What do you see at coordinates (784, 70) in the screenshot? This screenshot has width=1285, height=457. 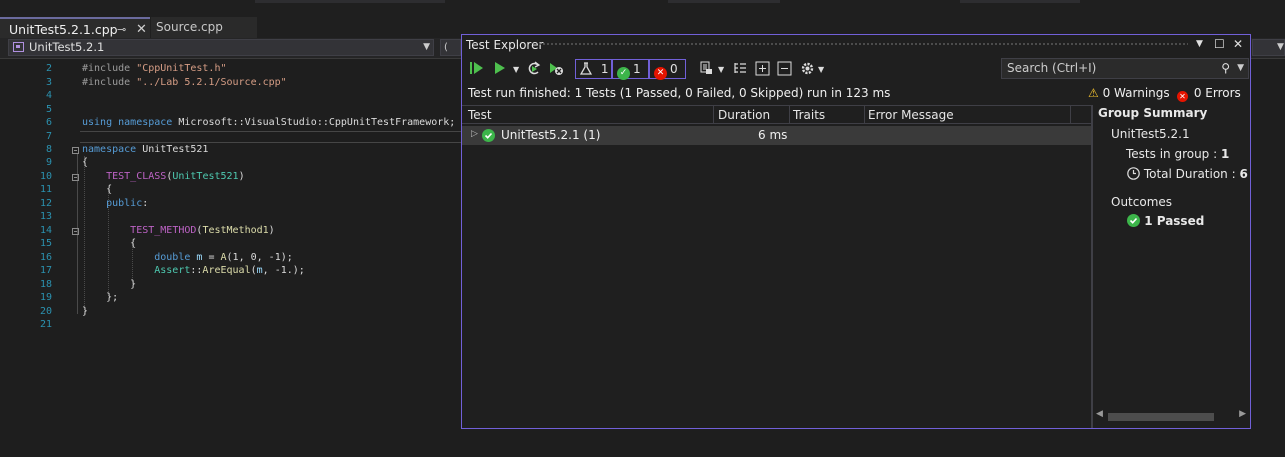 I see `collapse-all-icon` at bounding box center [784, 70].